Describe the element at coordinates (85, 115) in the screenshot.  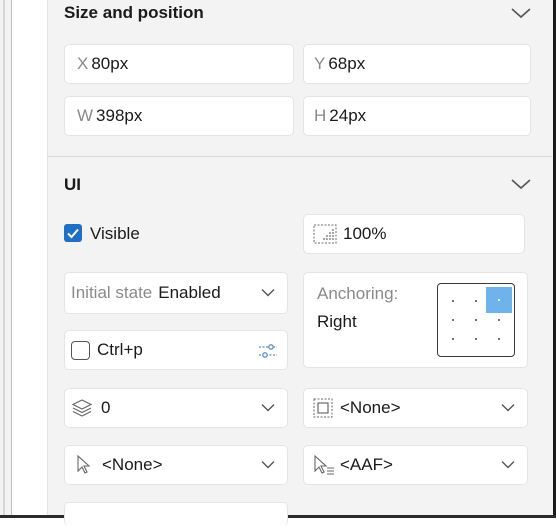
I see `w-prefix: W` at that location.